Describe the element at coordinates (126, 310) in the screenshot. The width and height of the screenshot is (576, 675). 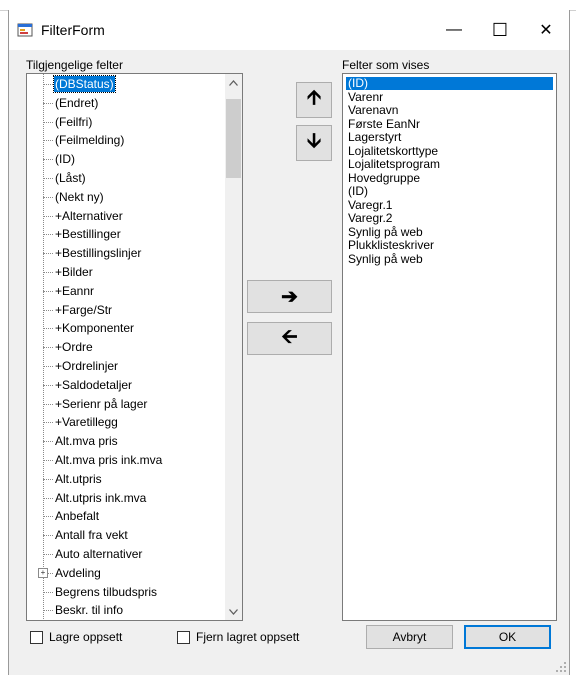
I see `tree-item: +Farge/Str` at that location.